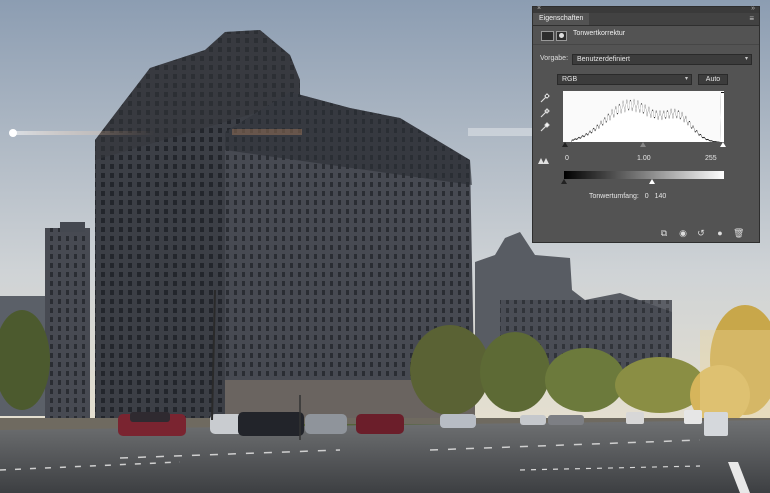 This screenshot has width=770, height=493. I want to click on output-white-value: 140, so click(661, 196).